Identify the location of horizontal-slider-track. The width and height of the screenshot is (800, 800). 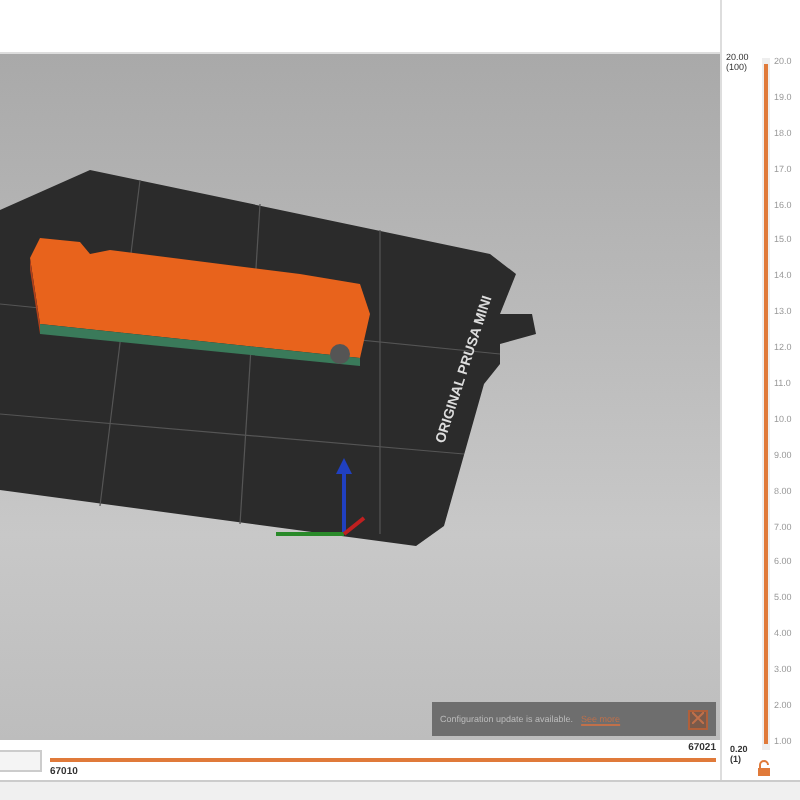
(383, 760).